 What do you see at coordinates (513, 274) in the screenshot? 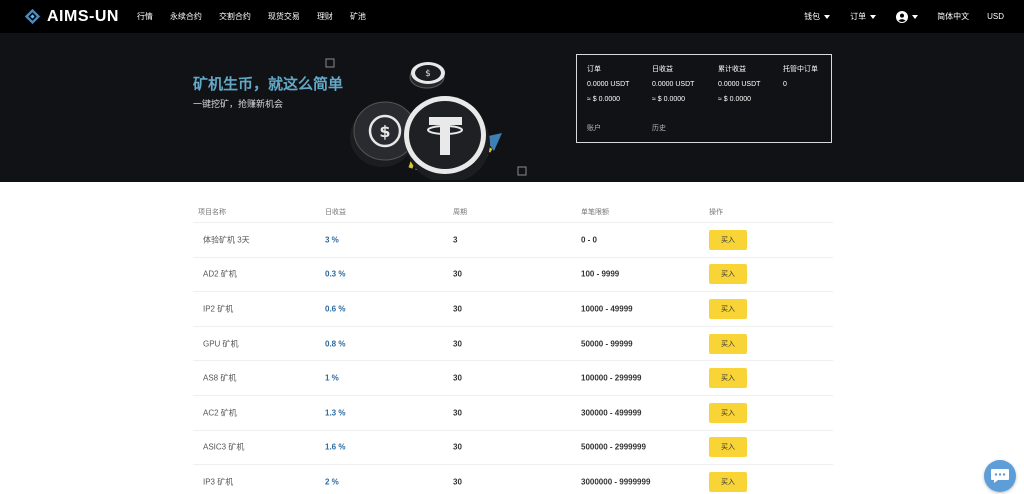
I see `table-row: AD2 矿机 0.3 % 30 100 - 9999 买入` at bounding box center [513, 274].